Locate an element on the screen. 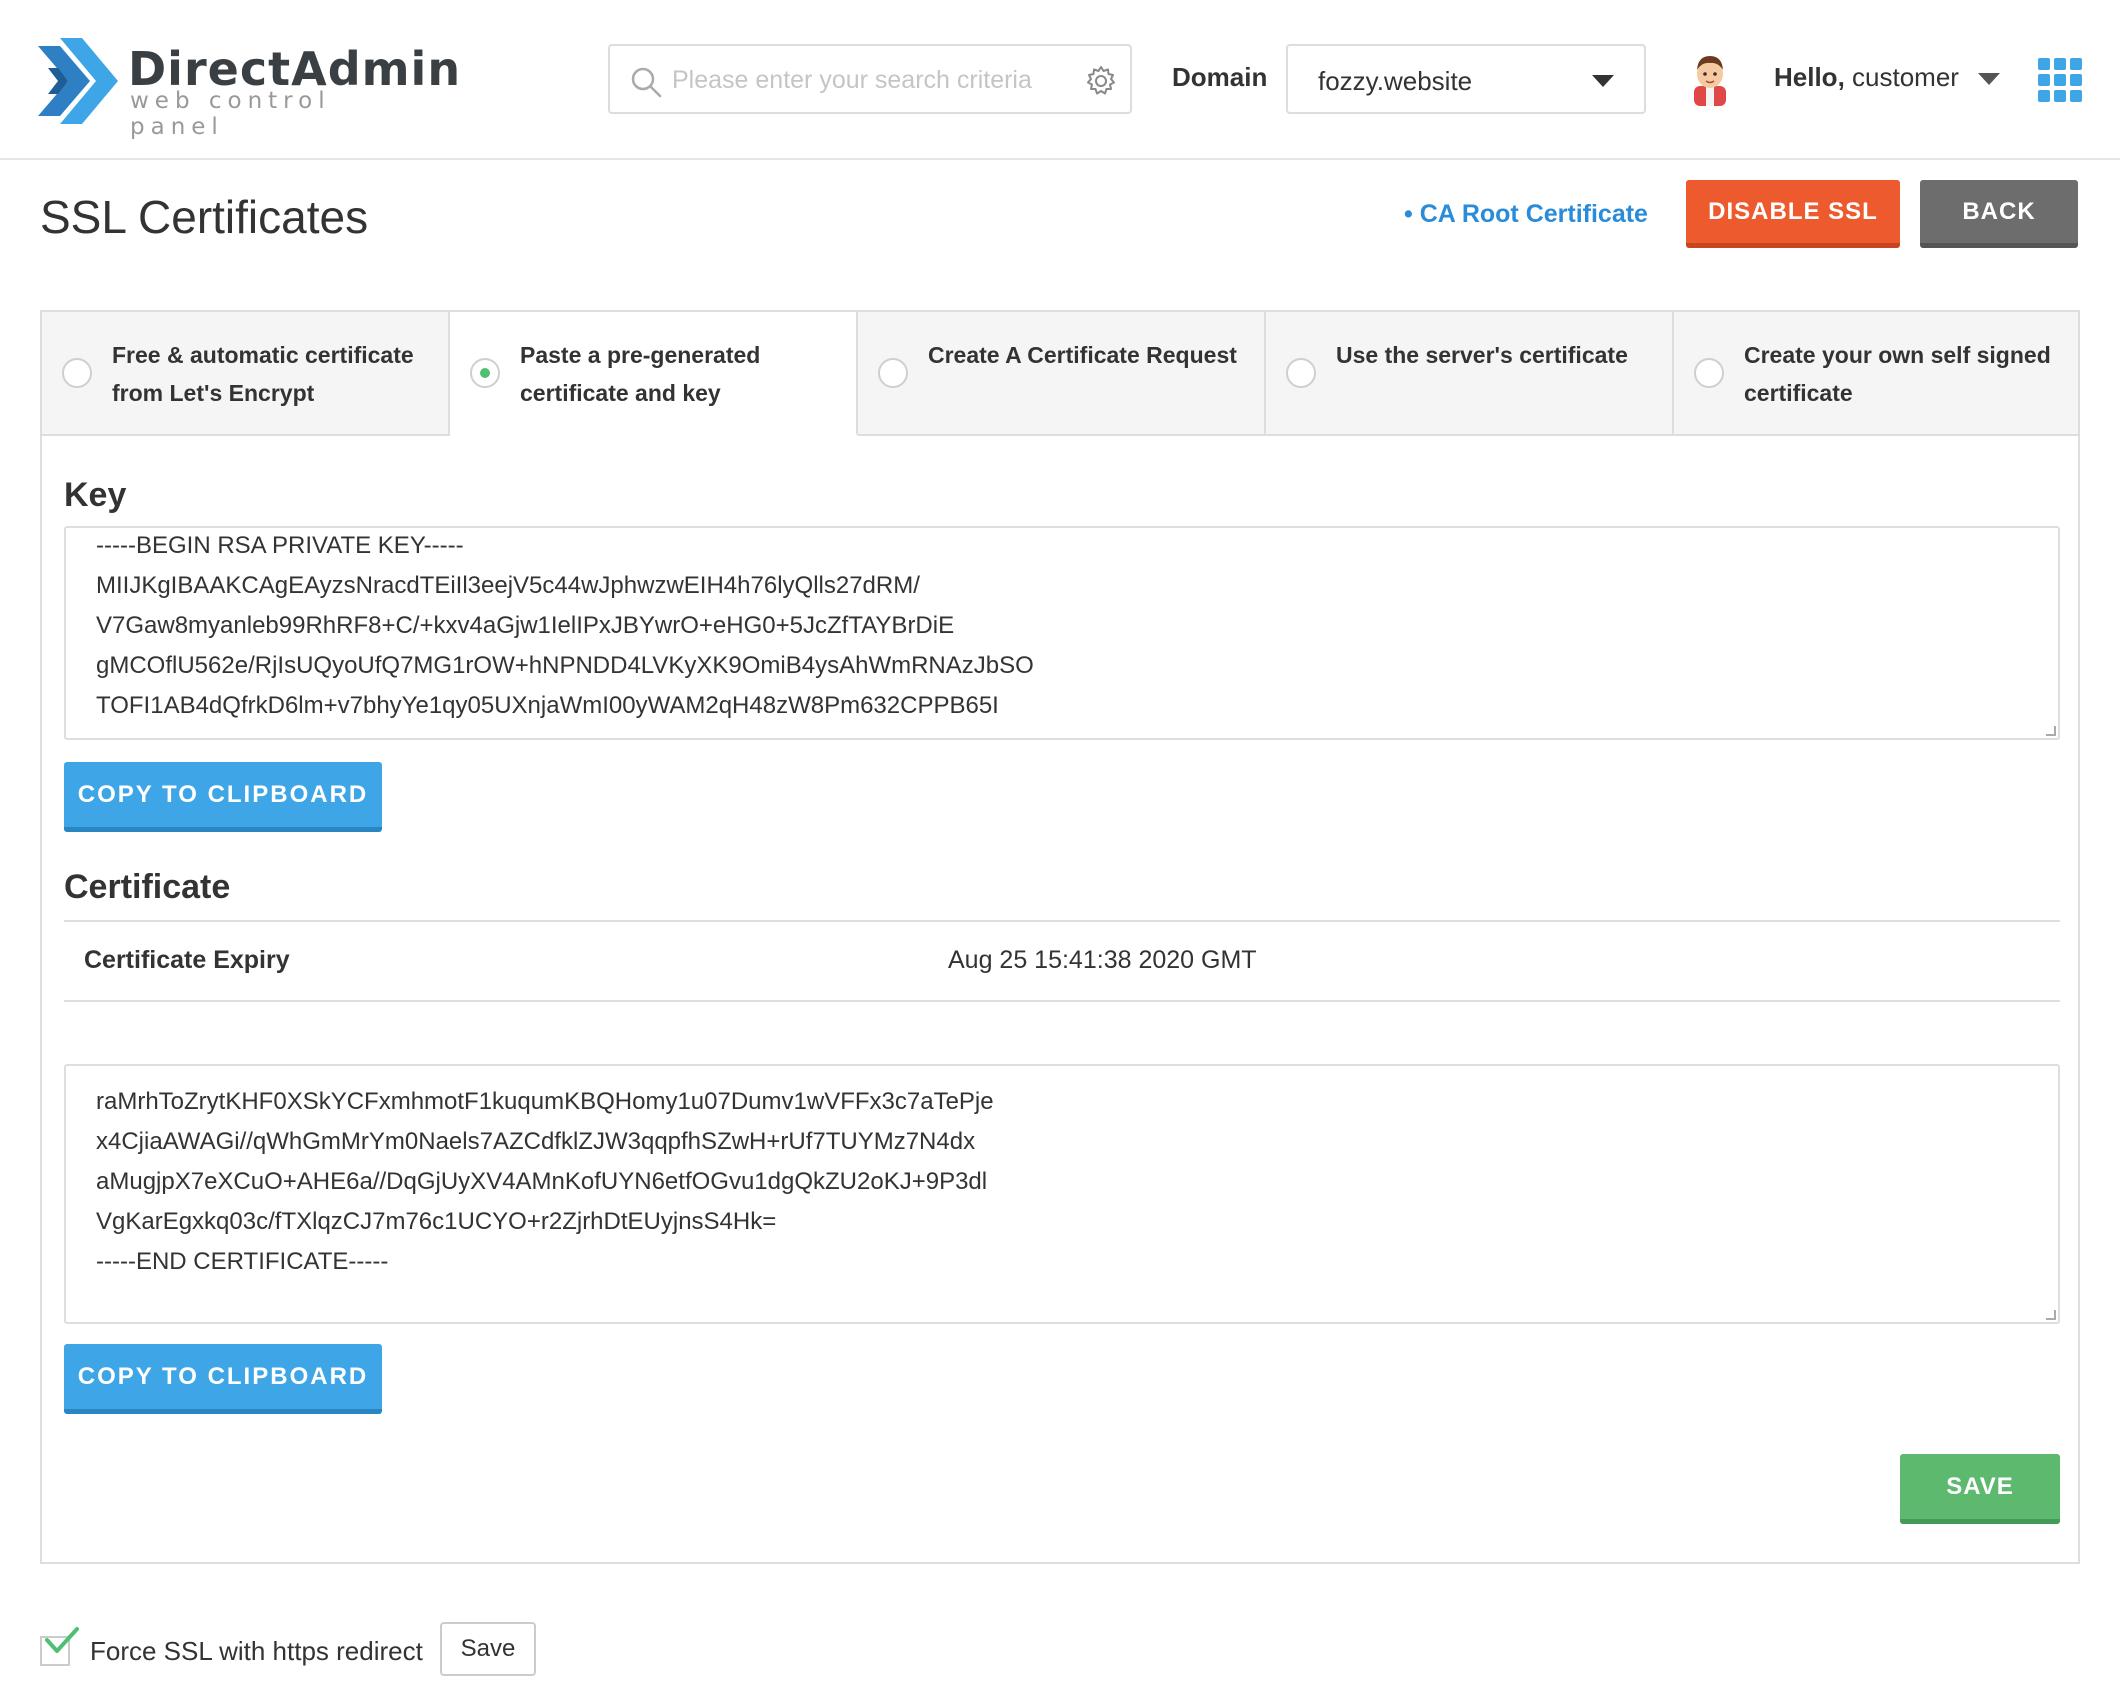 Image resolution: width=2120 pixels, height=1684 pixels. directadmin-logo-icon is located at coordinates (78, 81).